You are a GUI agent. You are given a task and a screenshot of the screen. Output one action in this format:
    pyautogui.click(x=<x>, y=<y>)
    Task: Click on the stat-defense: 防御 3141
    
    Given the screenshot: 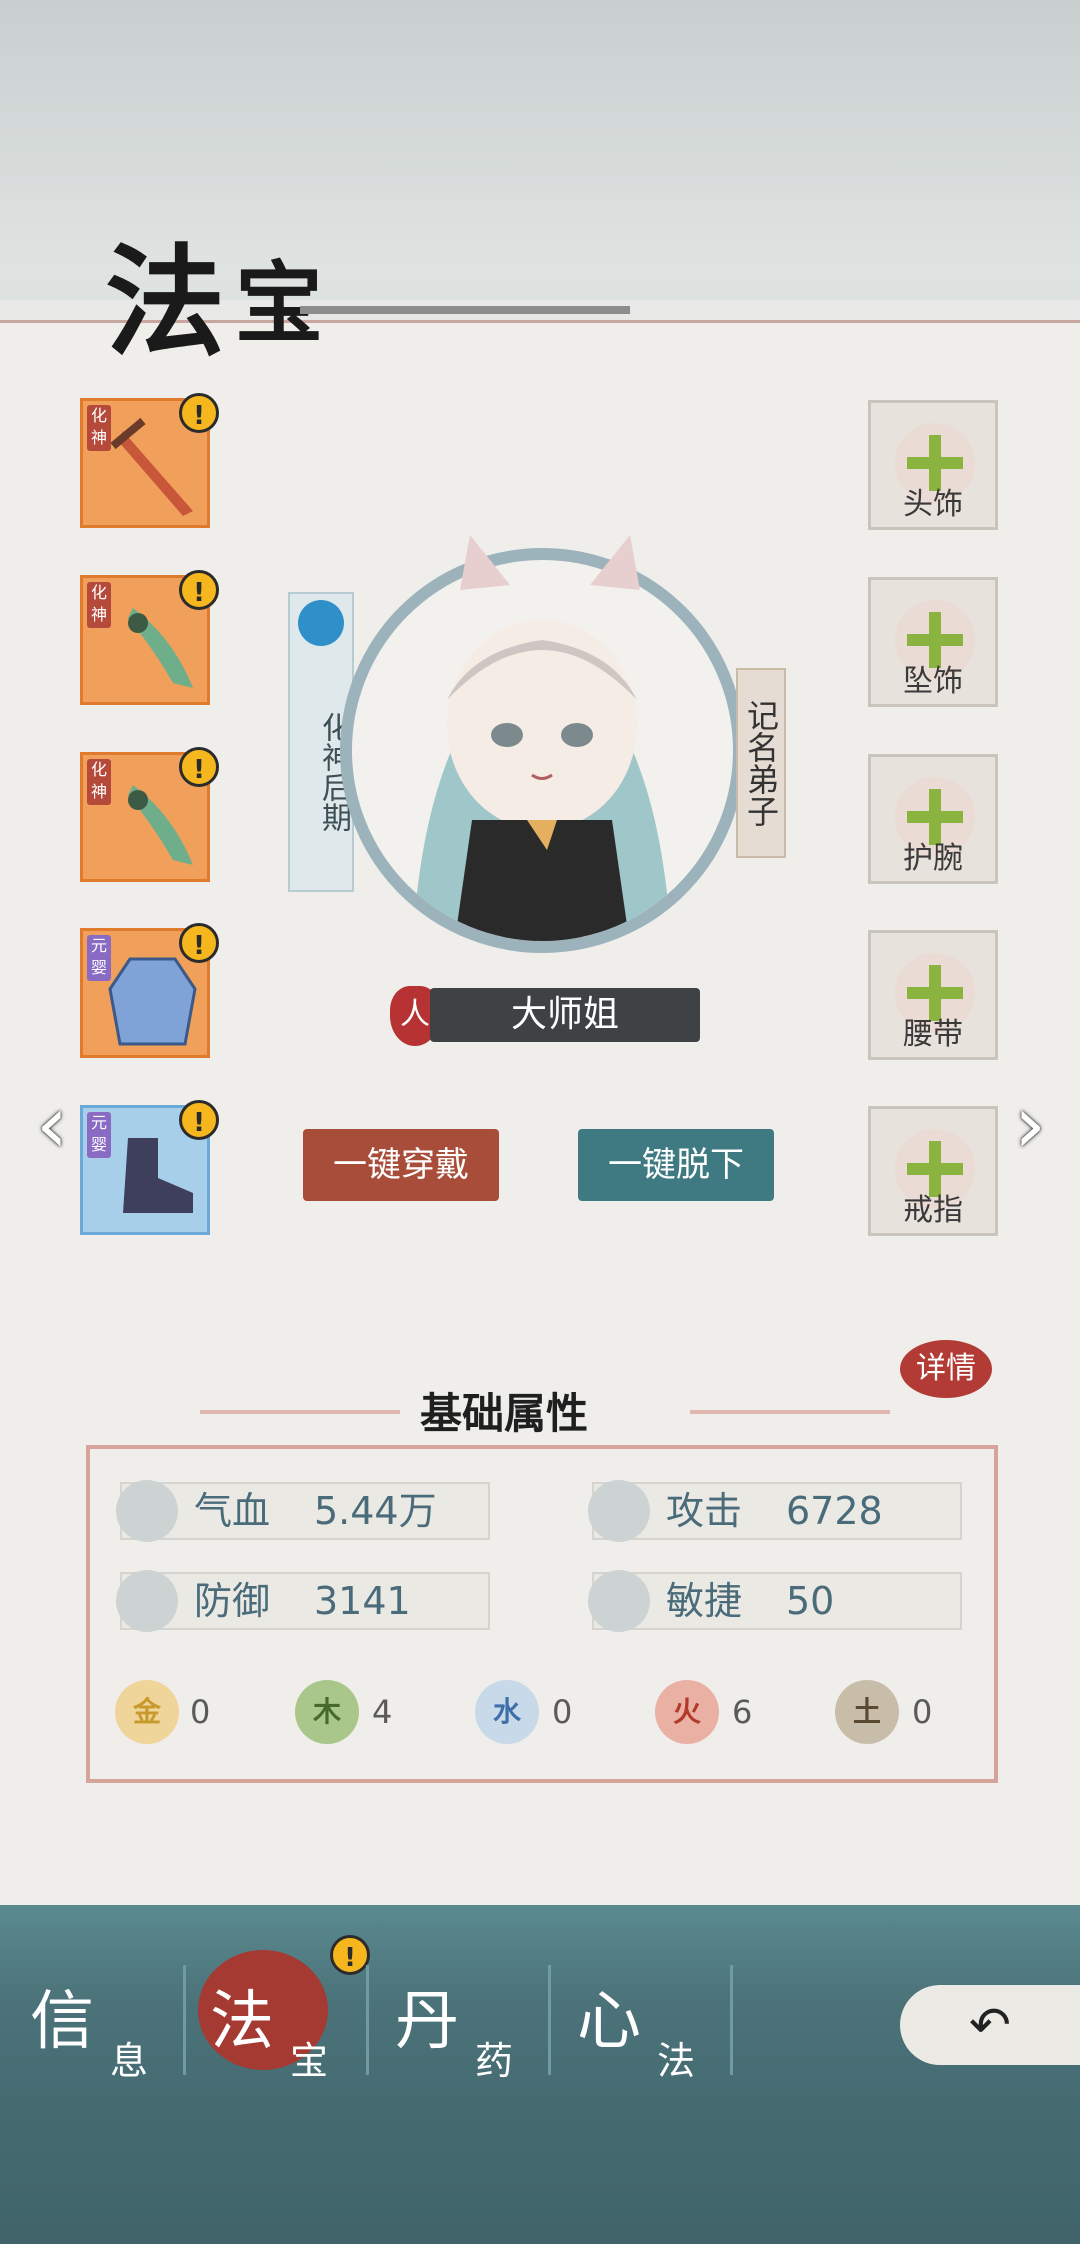 What is the action you would take?
    pyautogui.click(x=303, y=1601)
    